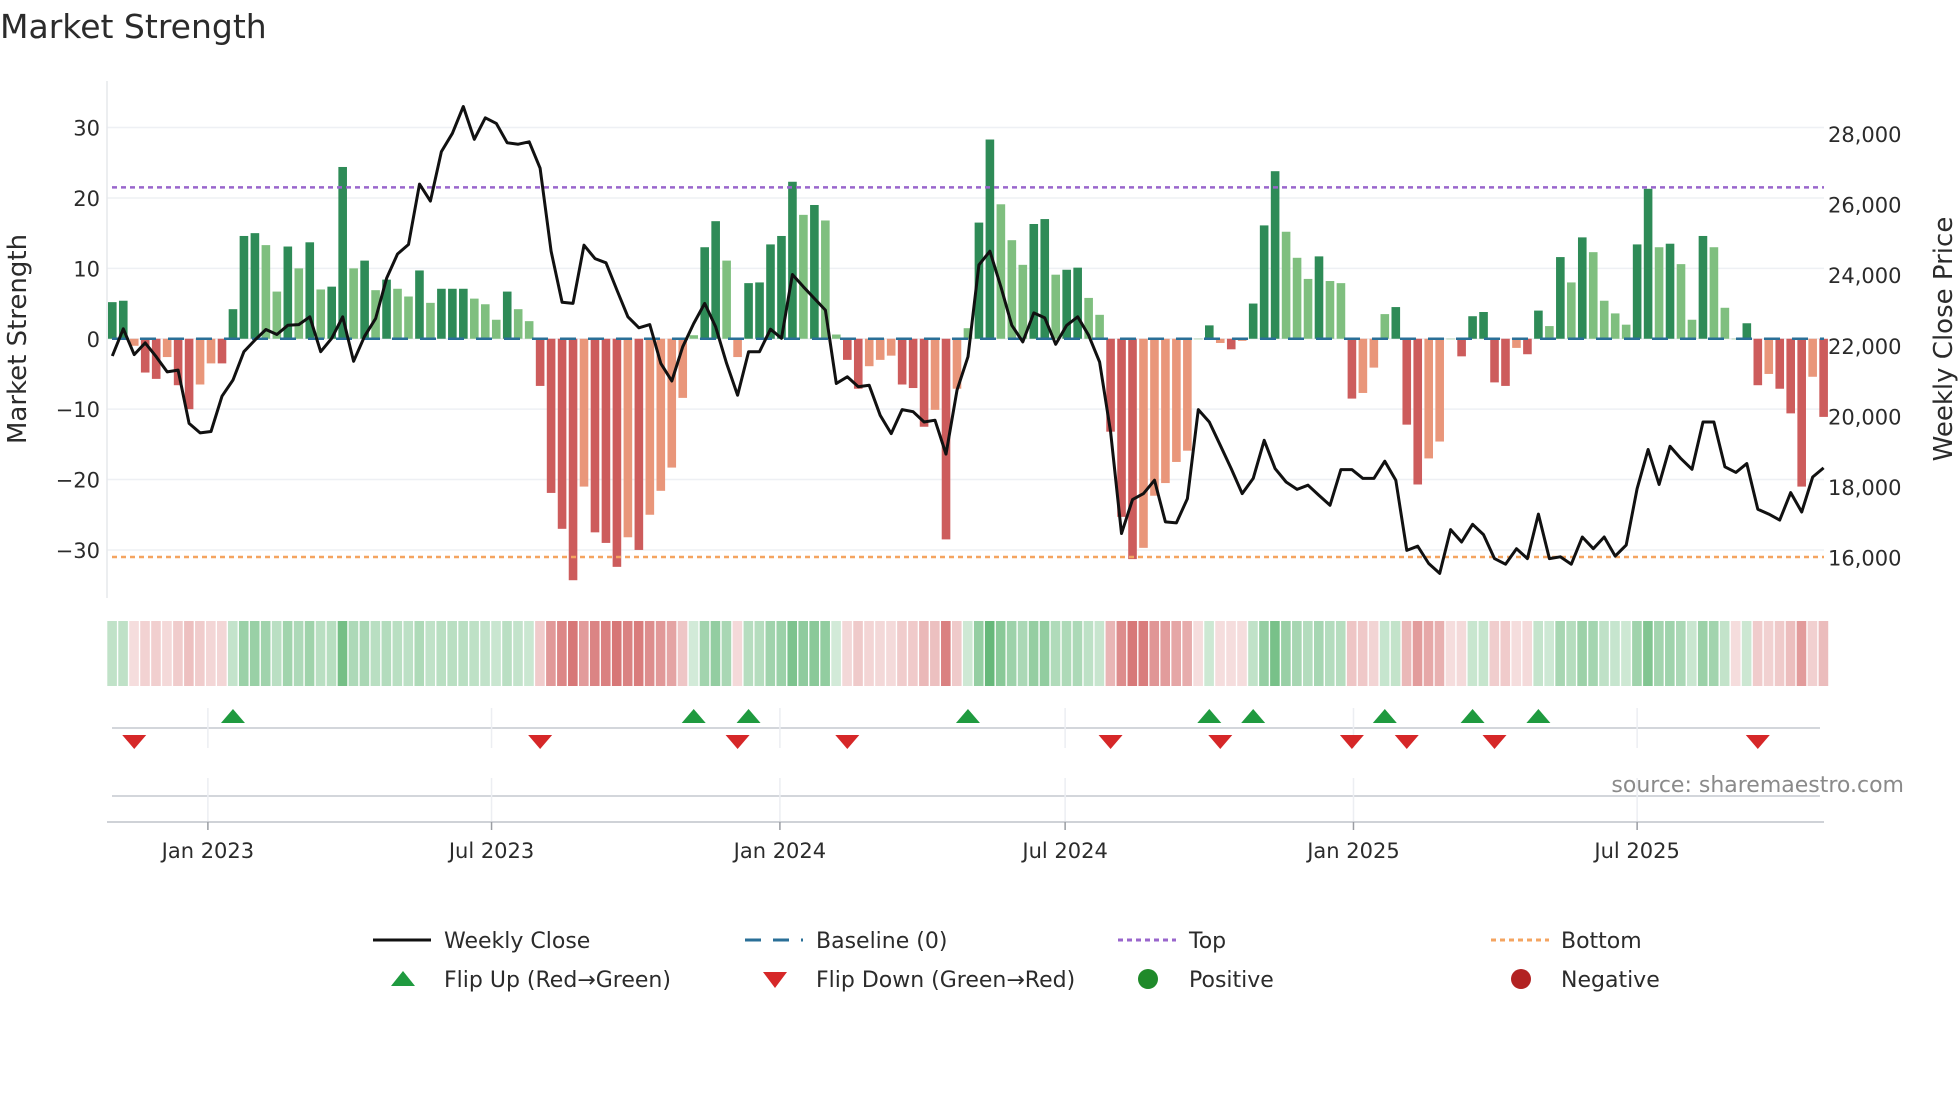  I want to click on y2-tick-label: 24,000, so click(1864, 276).